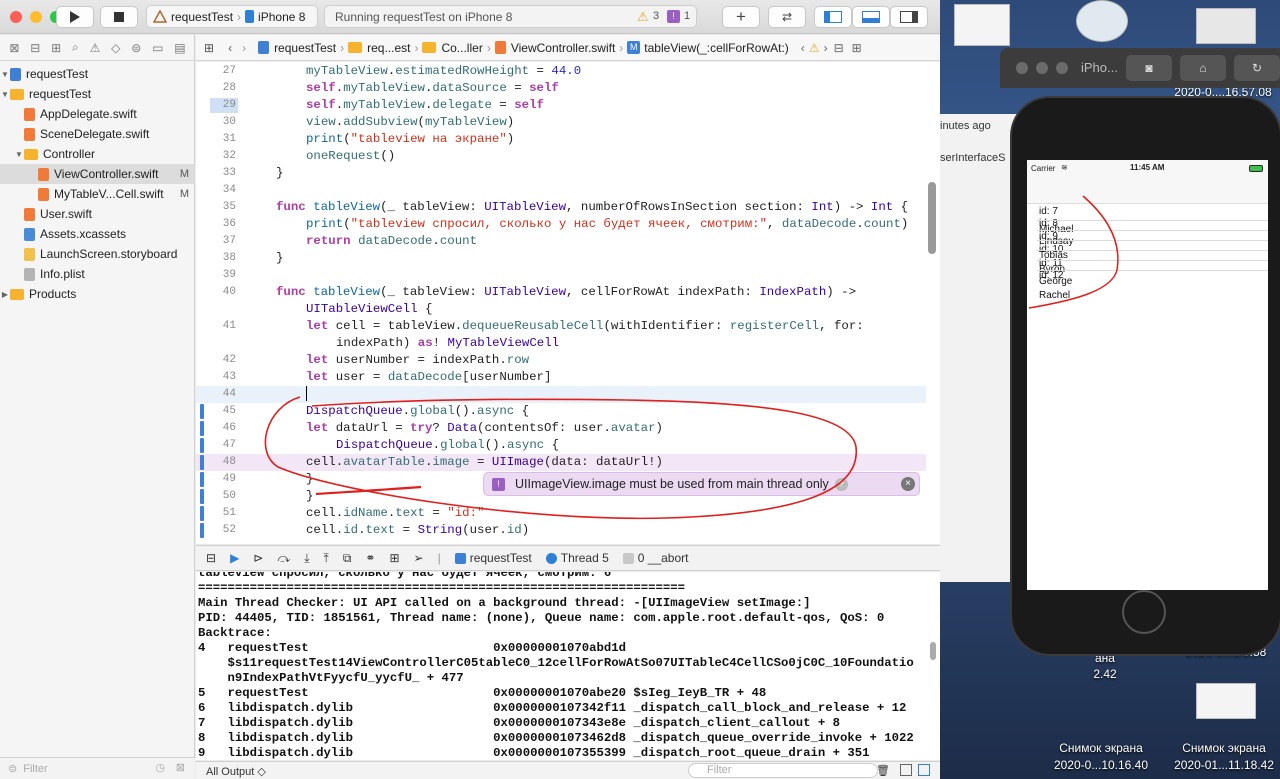 This screenshot has height=779, width=1280. I want to click on runtime-issue-icon: !, so click(673, 16).